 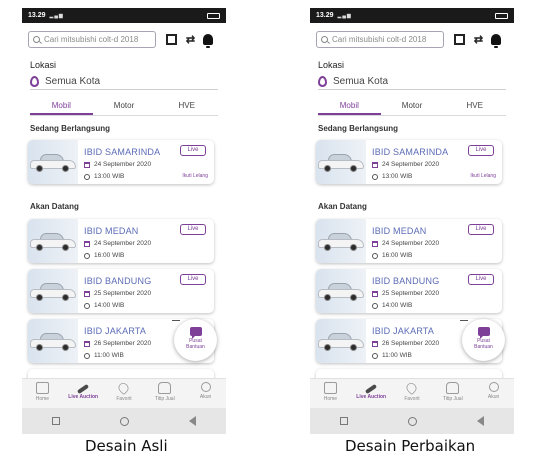 I want to click on gavel-icon, so click(x=371, y=389).